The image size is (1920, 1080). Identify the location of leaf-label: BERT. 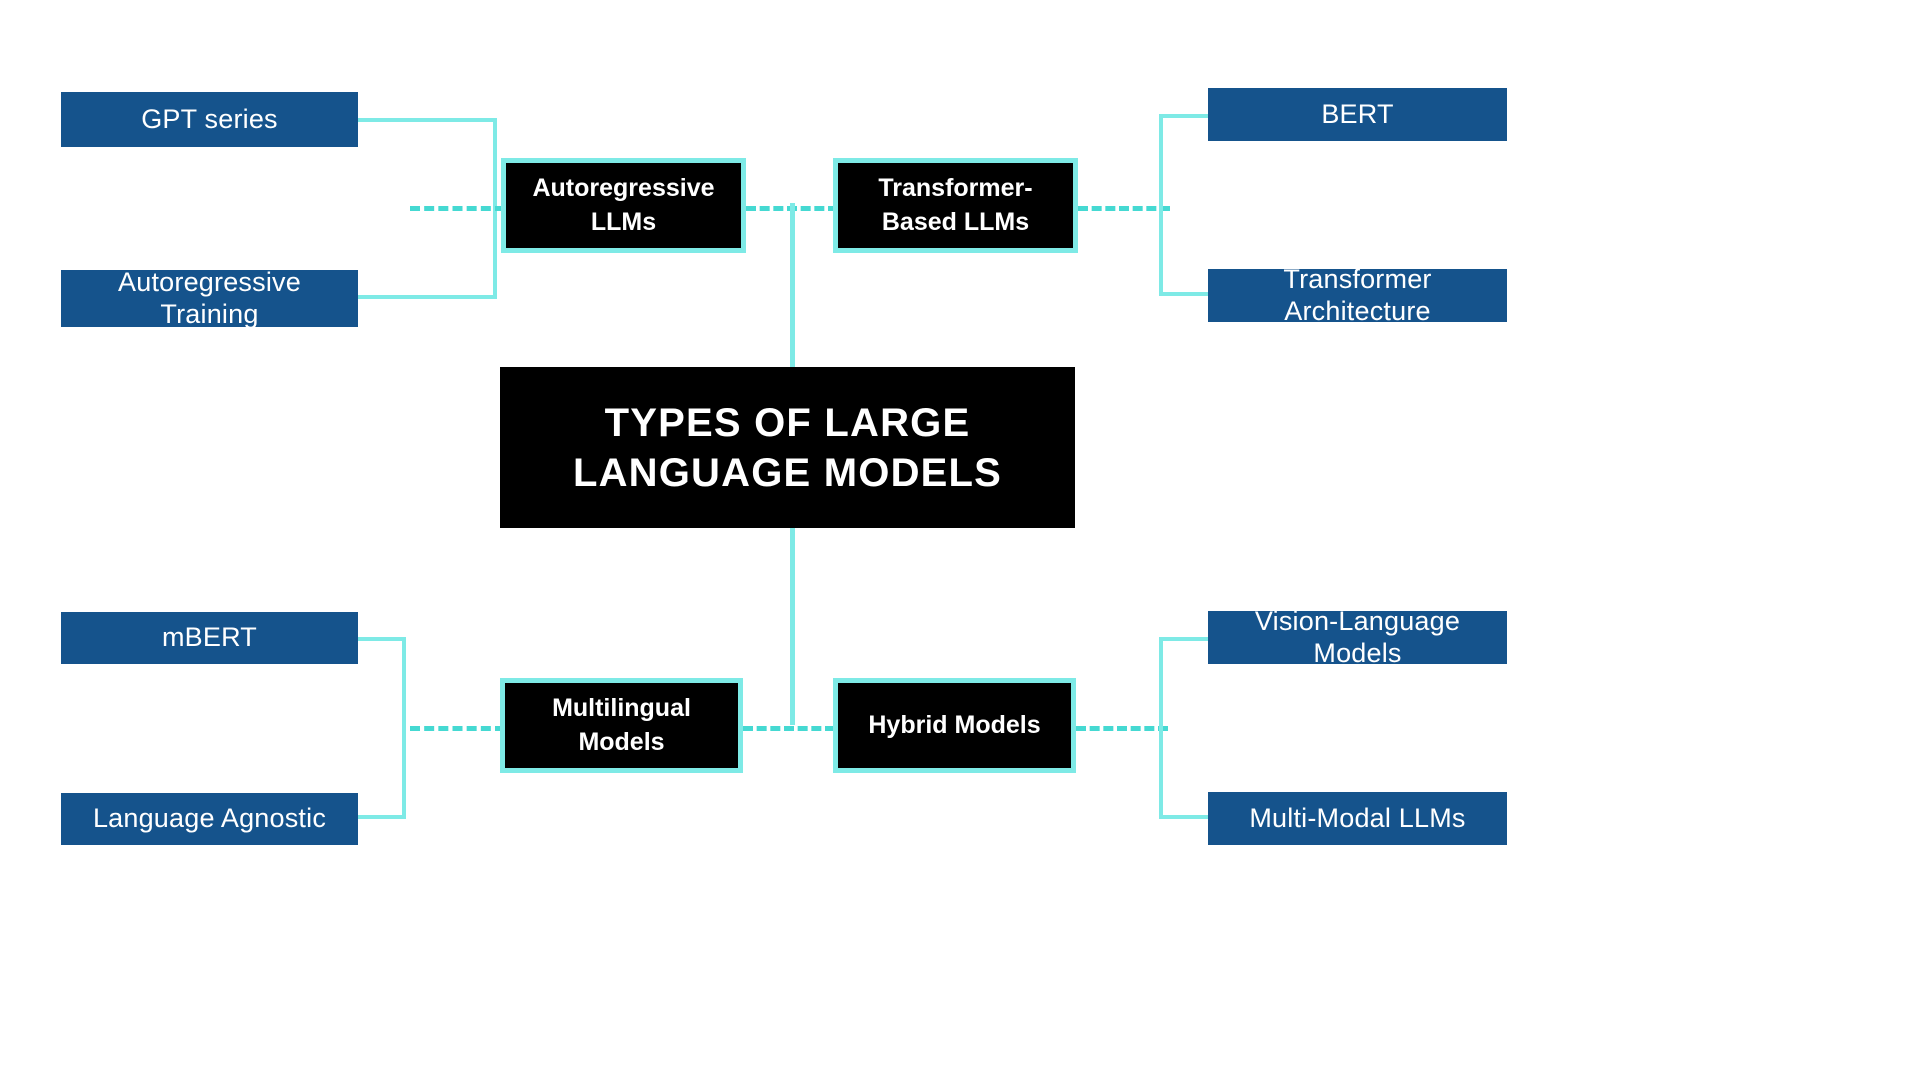
(1357, 113).